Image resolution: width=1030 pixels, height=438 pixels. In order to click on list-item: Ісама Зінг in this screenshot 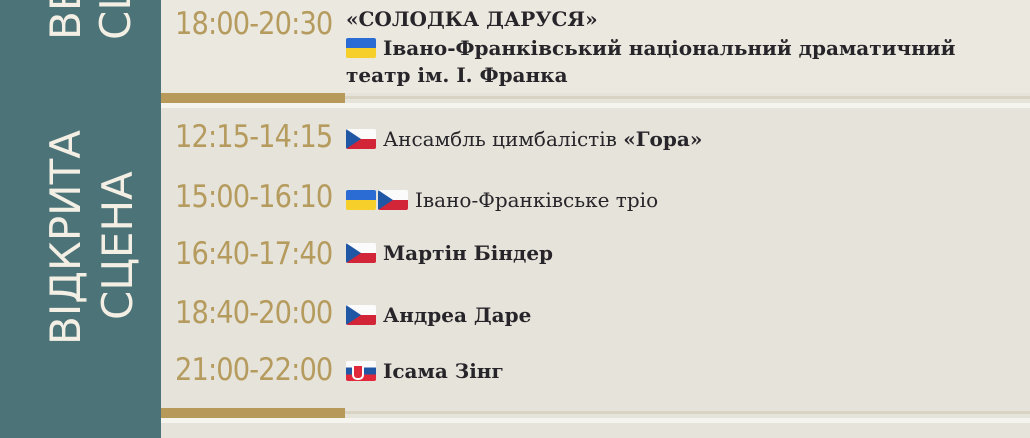, I will do `click(425, 371)`.